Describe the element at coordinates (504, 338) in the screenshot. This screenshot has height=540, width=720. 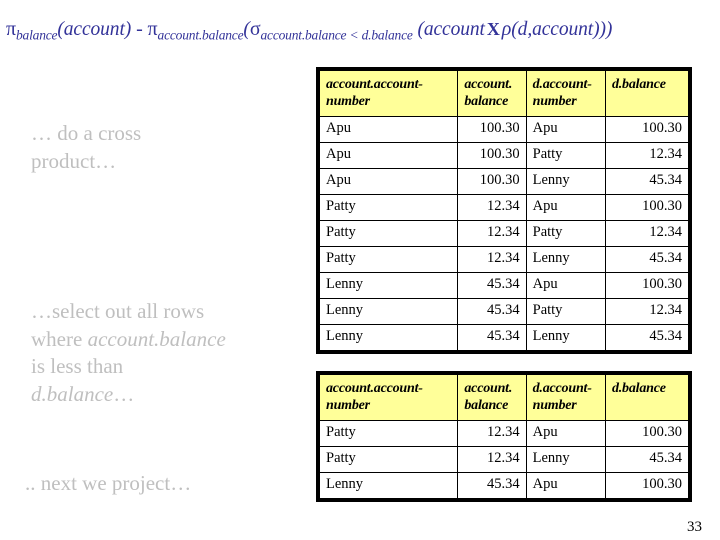
I see `table-row: Lenny 45.34 Lenny 45.34` at that location.